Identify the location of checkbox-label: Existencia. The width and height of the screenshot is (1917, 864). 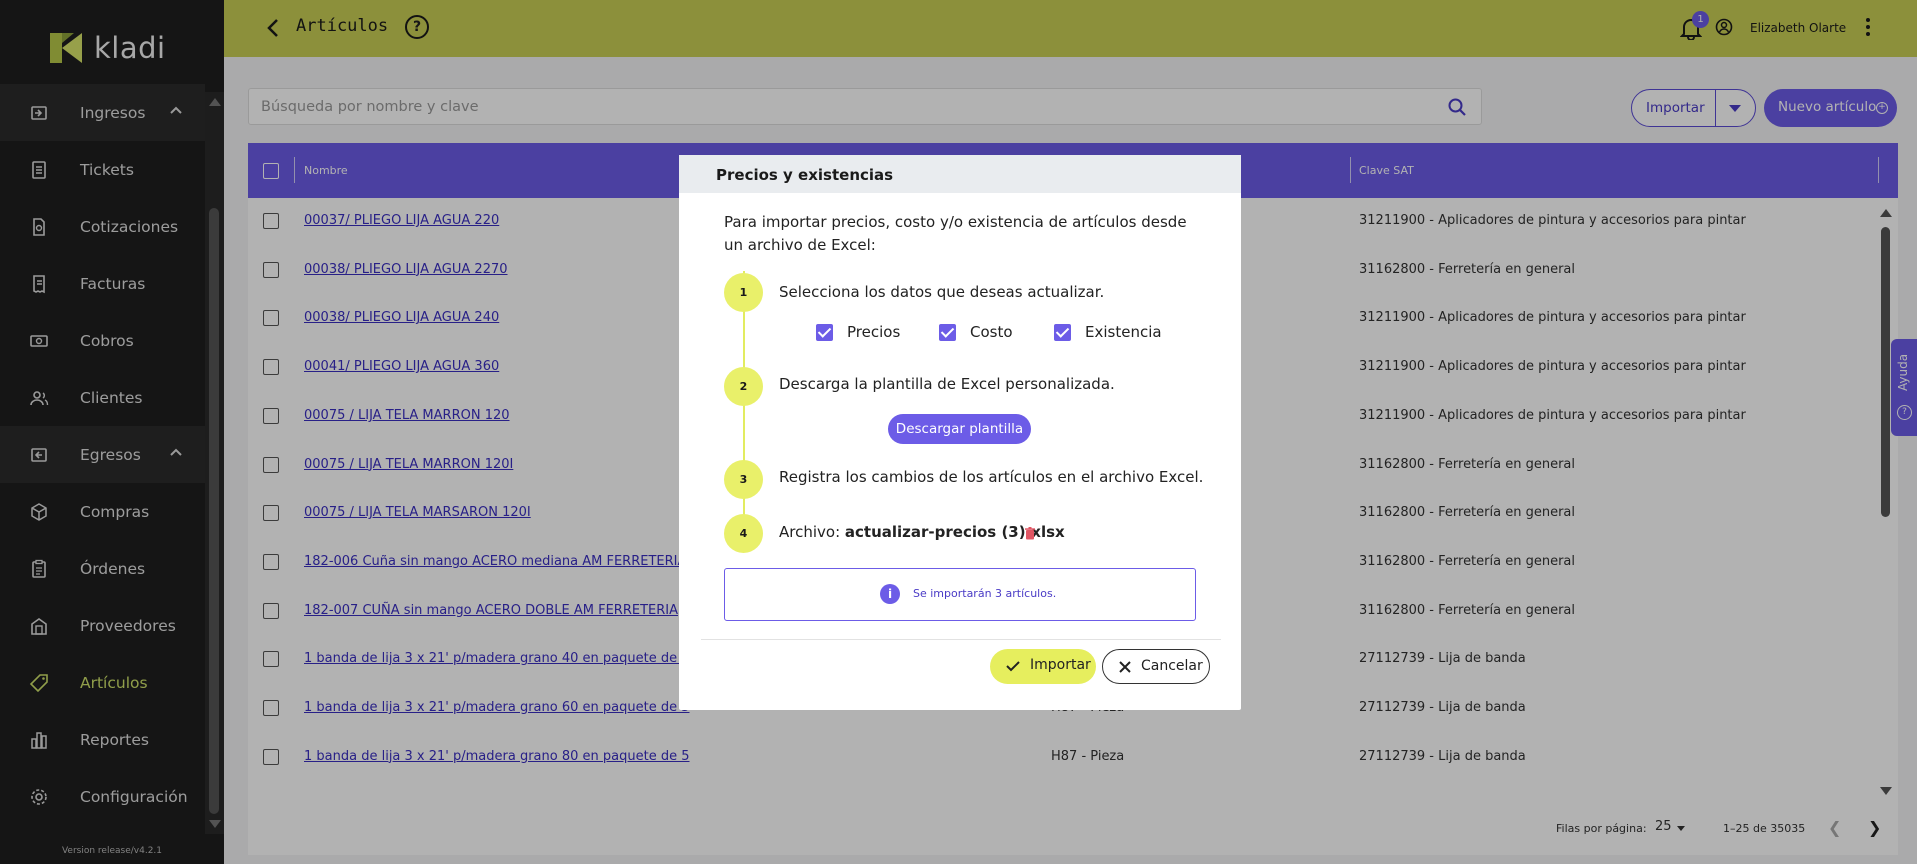
(1123, 332).